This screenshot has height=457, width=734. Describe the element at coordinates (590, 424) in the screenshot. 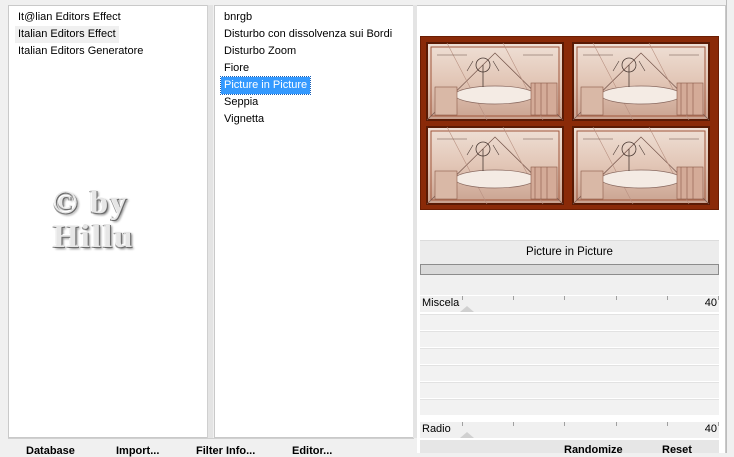

I see `radio-ticks` at that location.